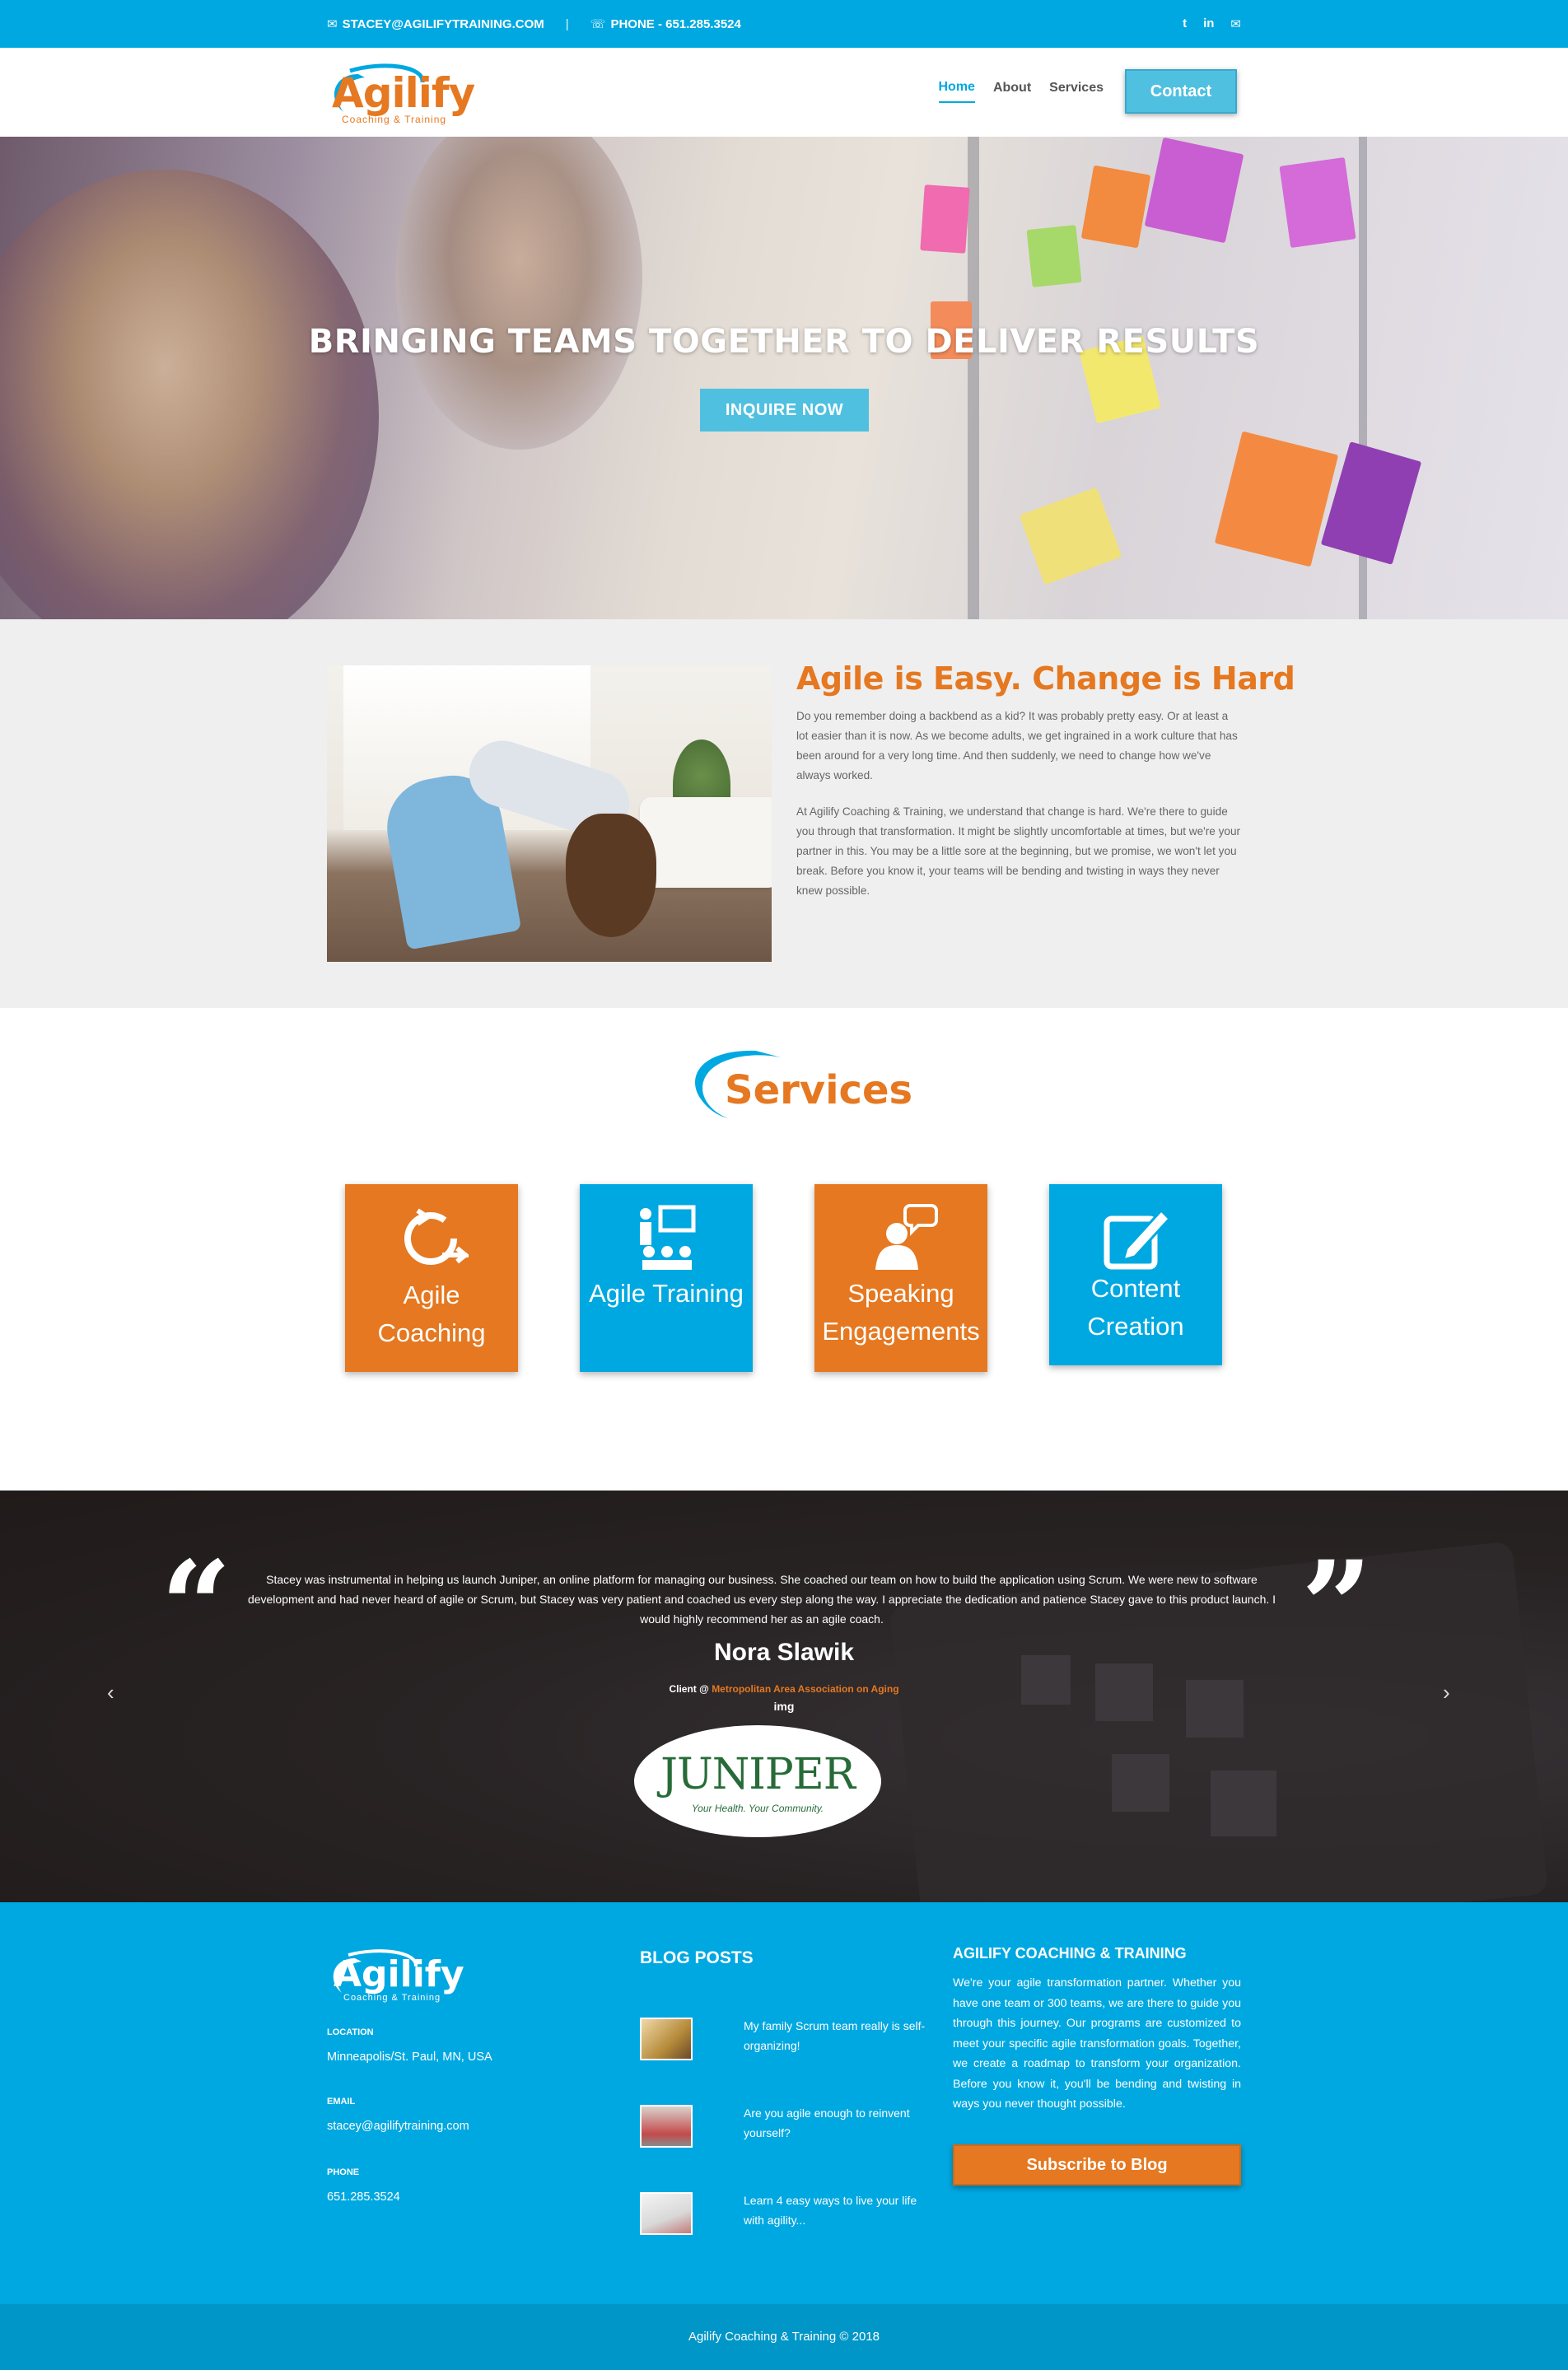 The image size is (1568, 2370). Describe the element at coordinates (1446, 1693) in the screenshot. I see `carousel-next-icon: ›` at that location.